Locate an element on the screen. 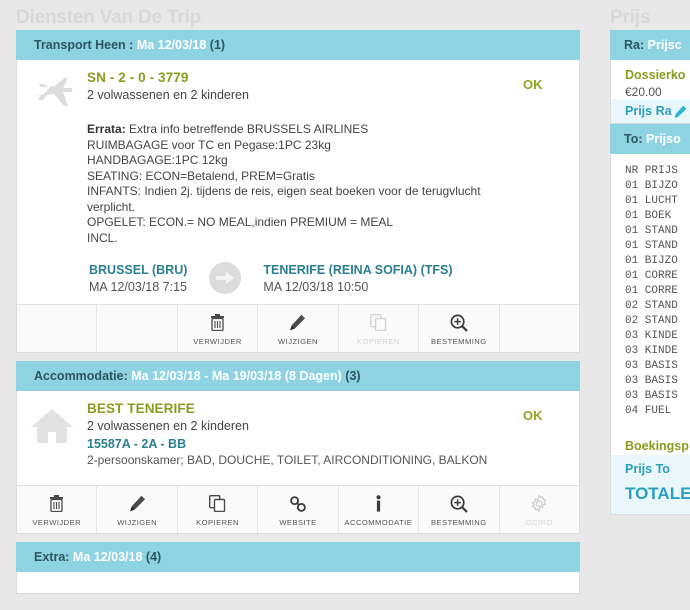  price-header-to-rest: Prijso is located at coordinates (663, 139).